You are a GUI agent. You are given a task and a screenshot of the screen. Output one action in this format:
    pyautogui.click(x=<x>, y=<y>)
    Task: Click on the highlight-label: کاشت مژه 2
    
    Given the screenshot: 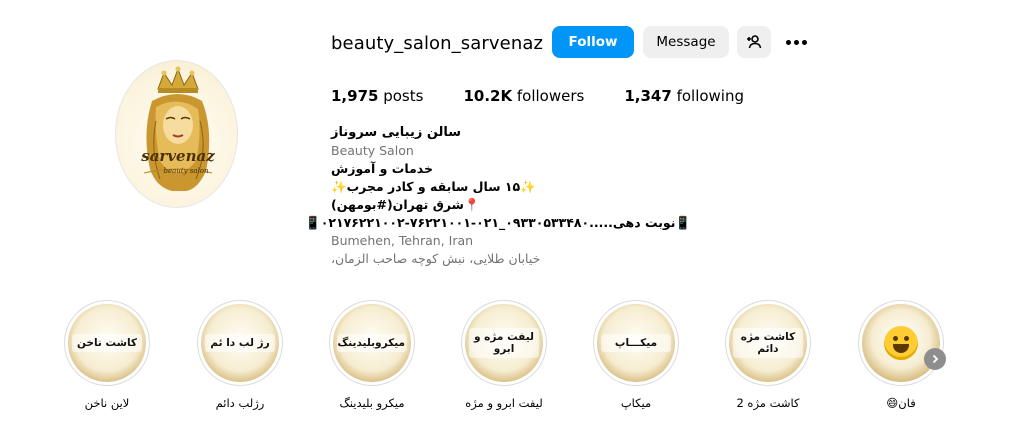 What is the action you would take?
    pyautogui.click(x=768, y=403)
    